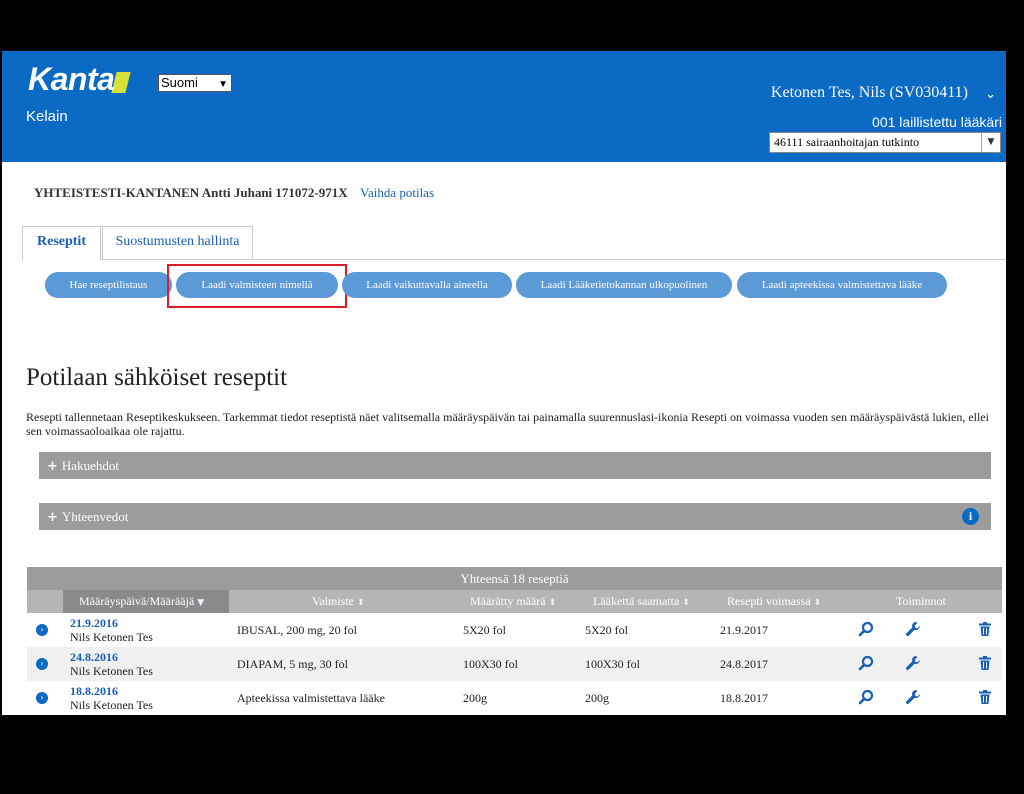 The image size is (1024, 794). What do you see at coordinates (338, 602) in the screenshot?
I see `column-product: Valmiste ⬍` at bounding box center [338, 602].